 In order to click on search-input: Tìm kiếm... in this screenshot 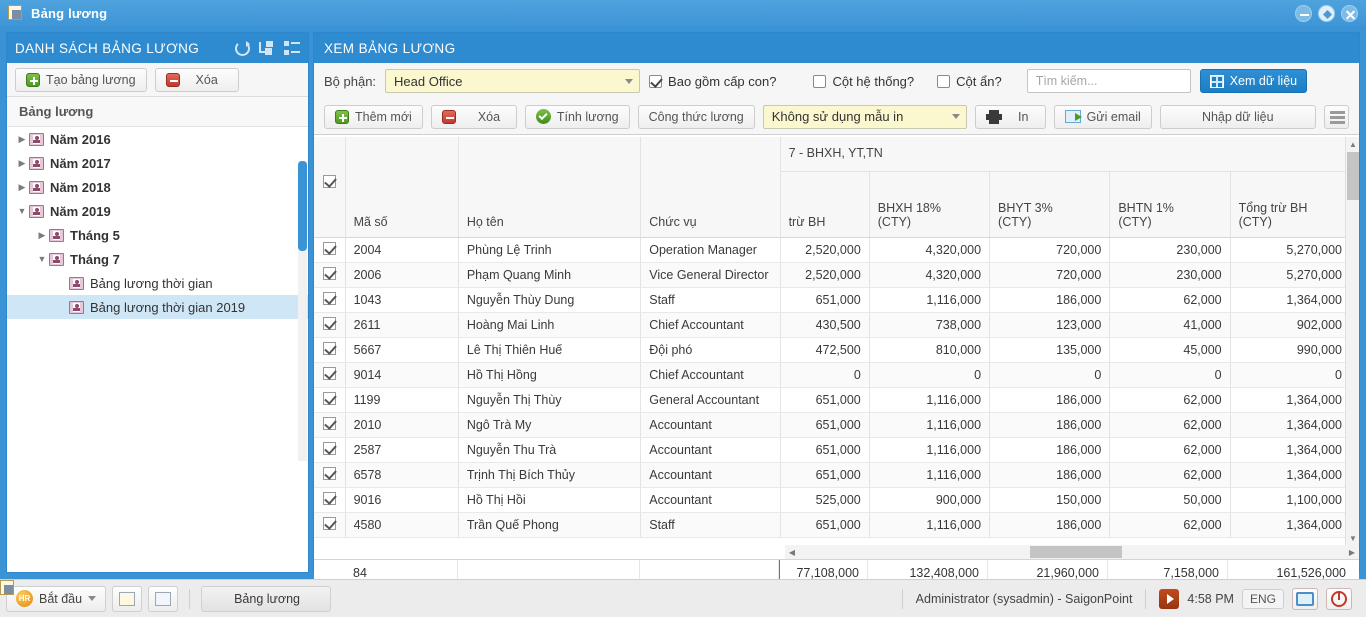, I will do `click(1108, 81)`.